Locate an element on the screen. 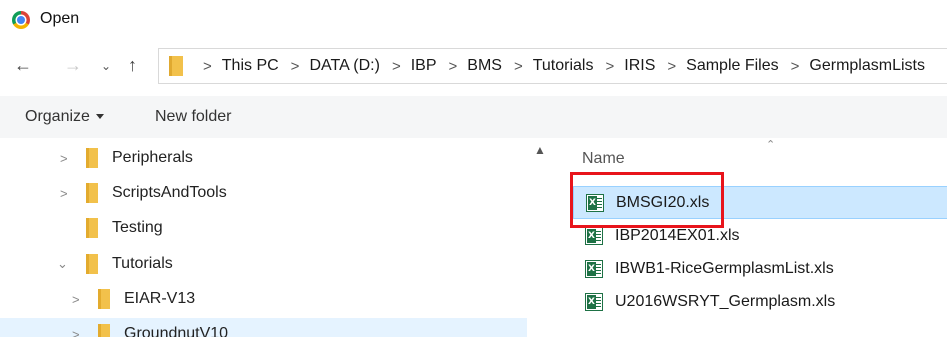 The image size is (947, 337). tree-item-label: Tutorials is located at coordinates (142, 264).